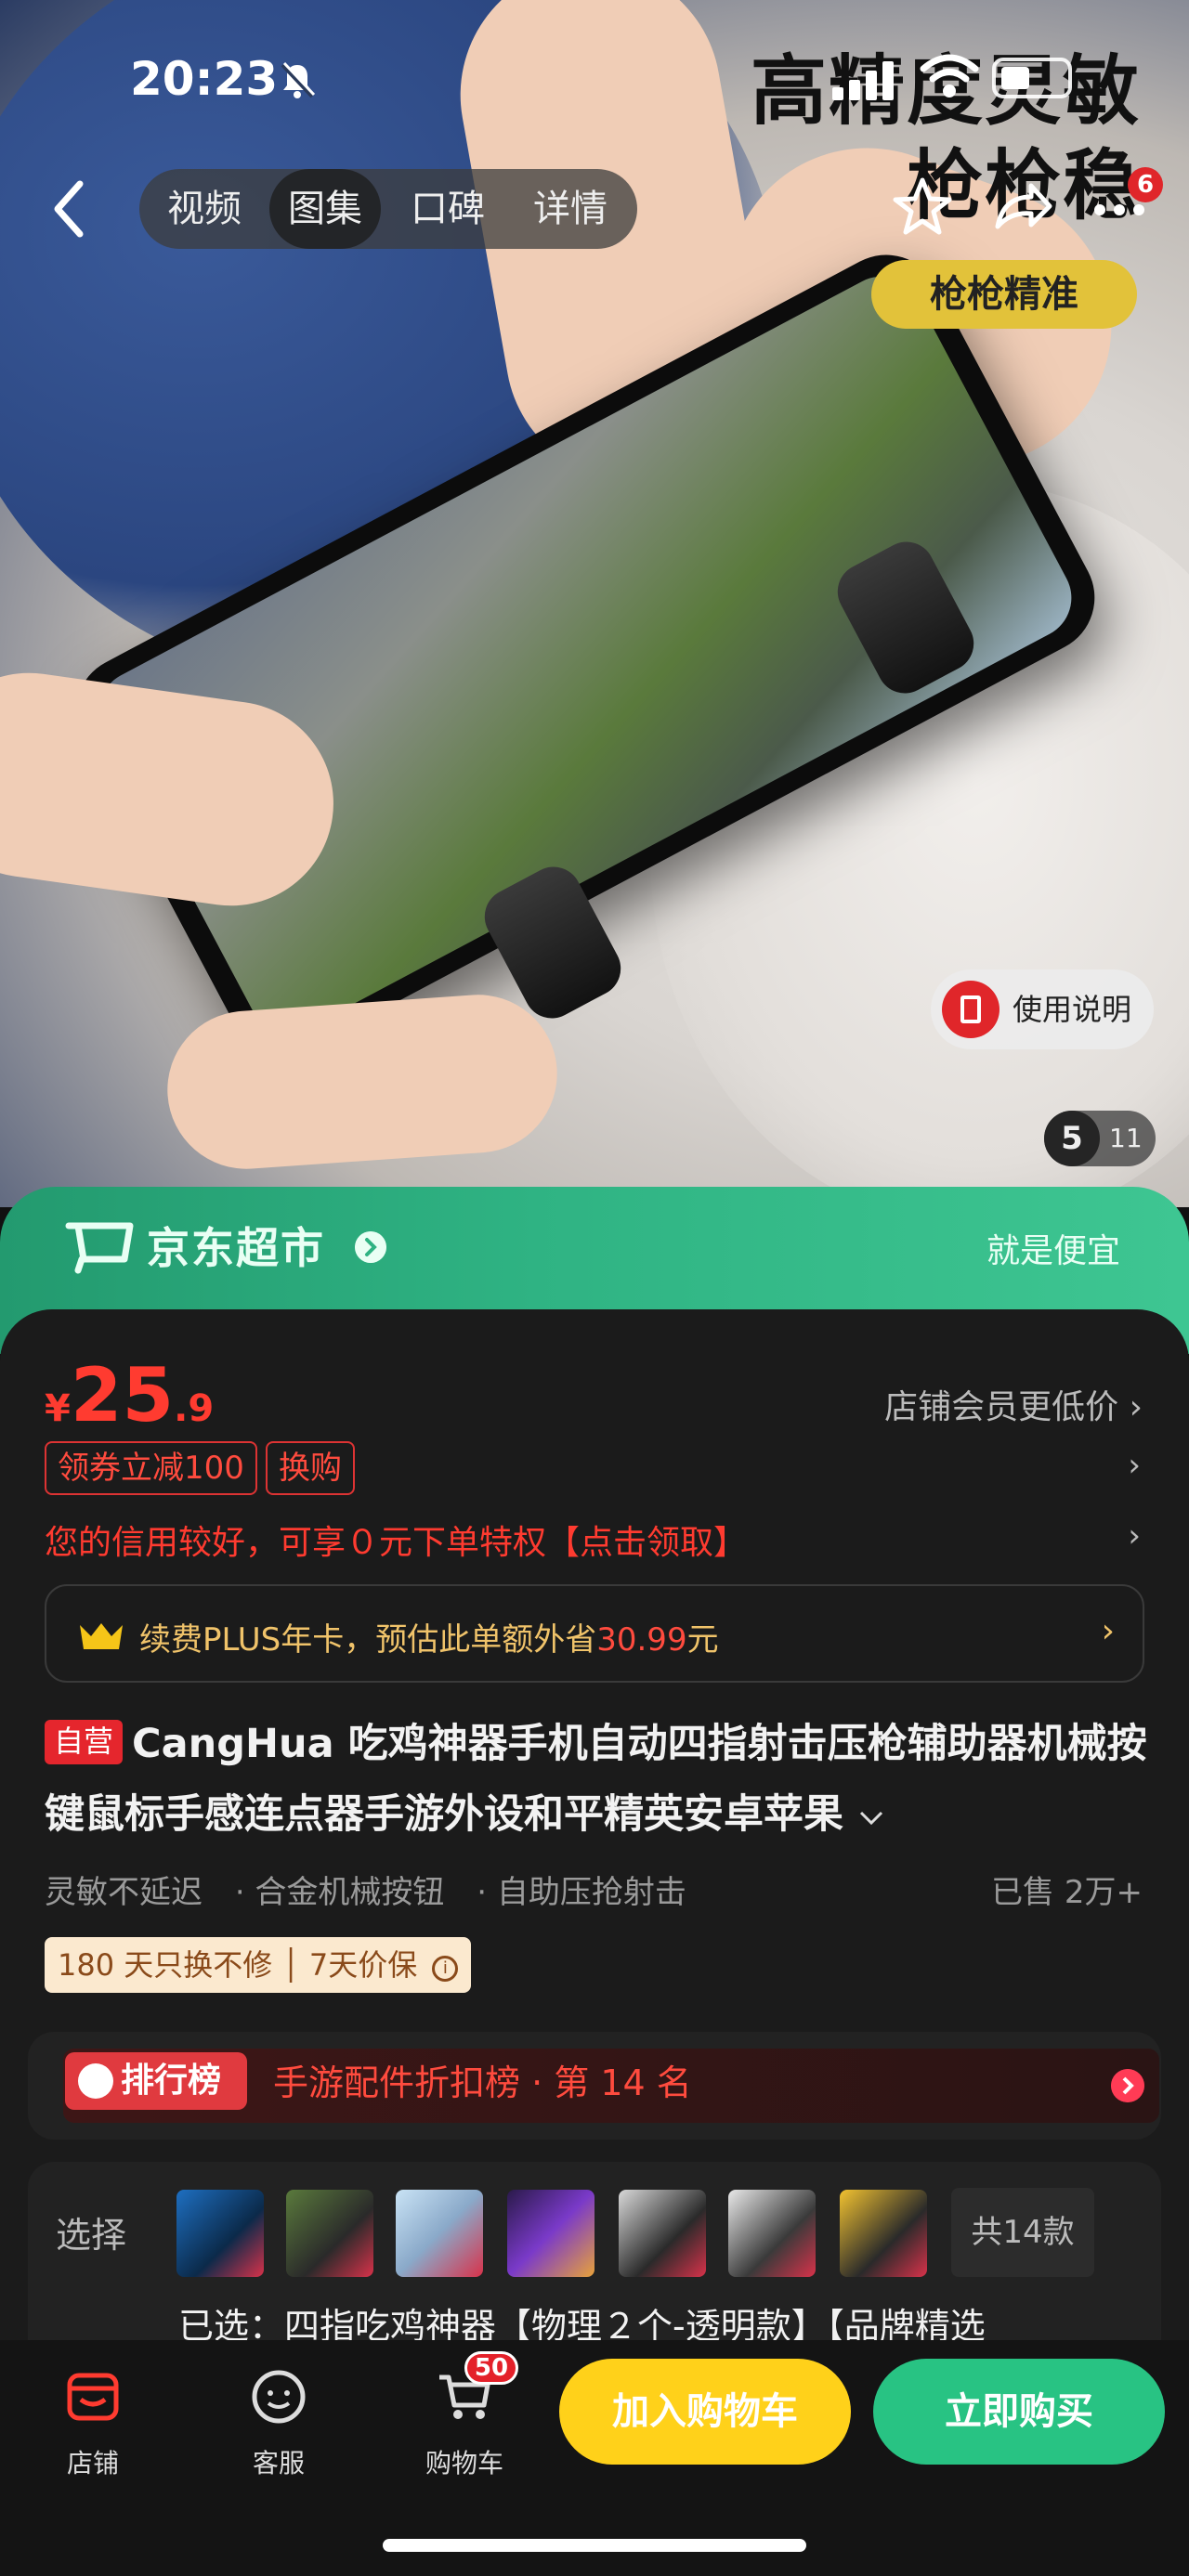 The image size is (1189, 2576). What do you see at coordinates (310, 1468) in the screenshot?
I see `exchange-badge: 换购` at bounding box center [310, 1468].